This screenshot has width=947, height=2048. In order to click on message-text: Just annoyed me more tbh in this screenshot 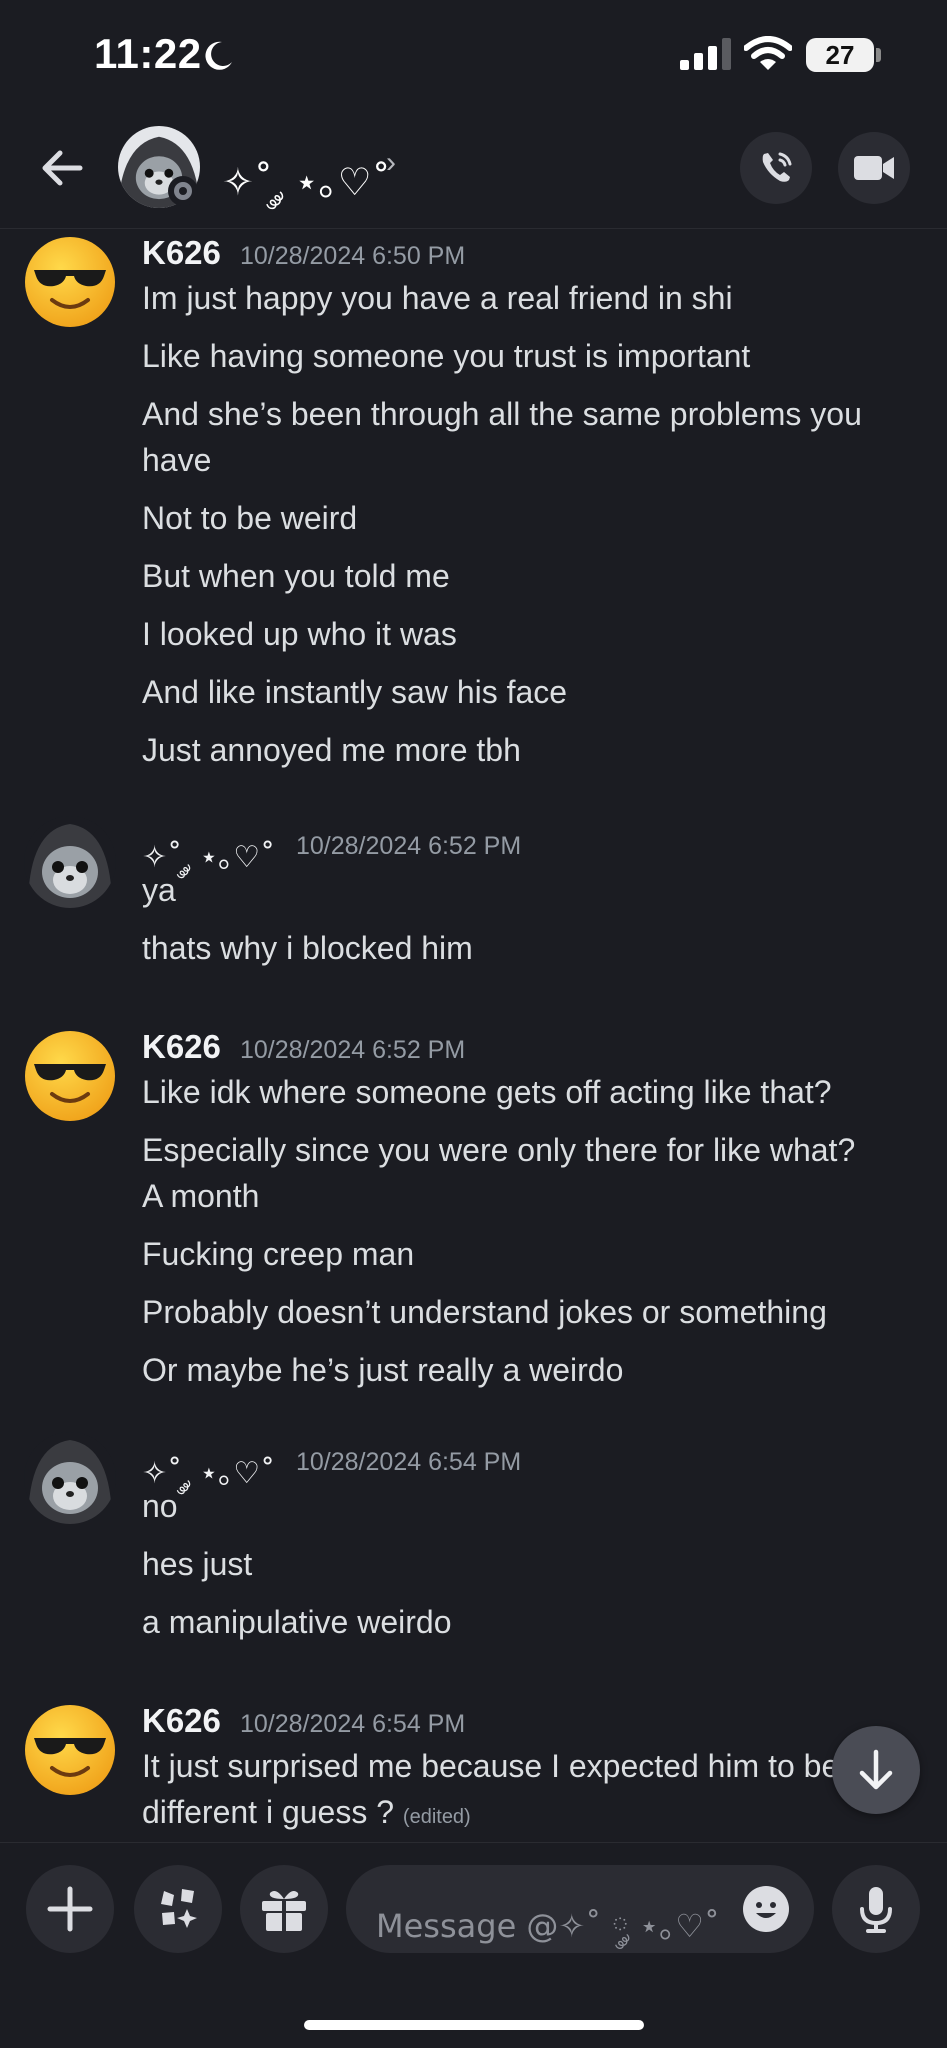, I will do `click(331, 750)`.